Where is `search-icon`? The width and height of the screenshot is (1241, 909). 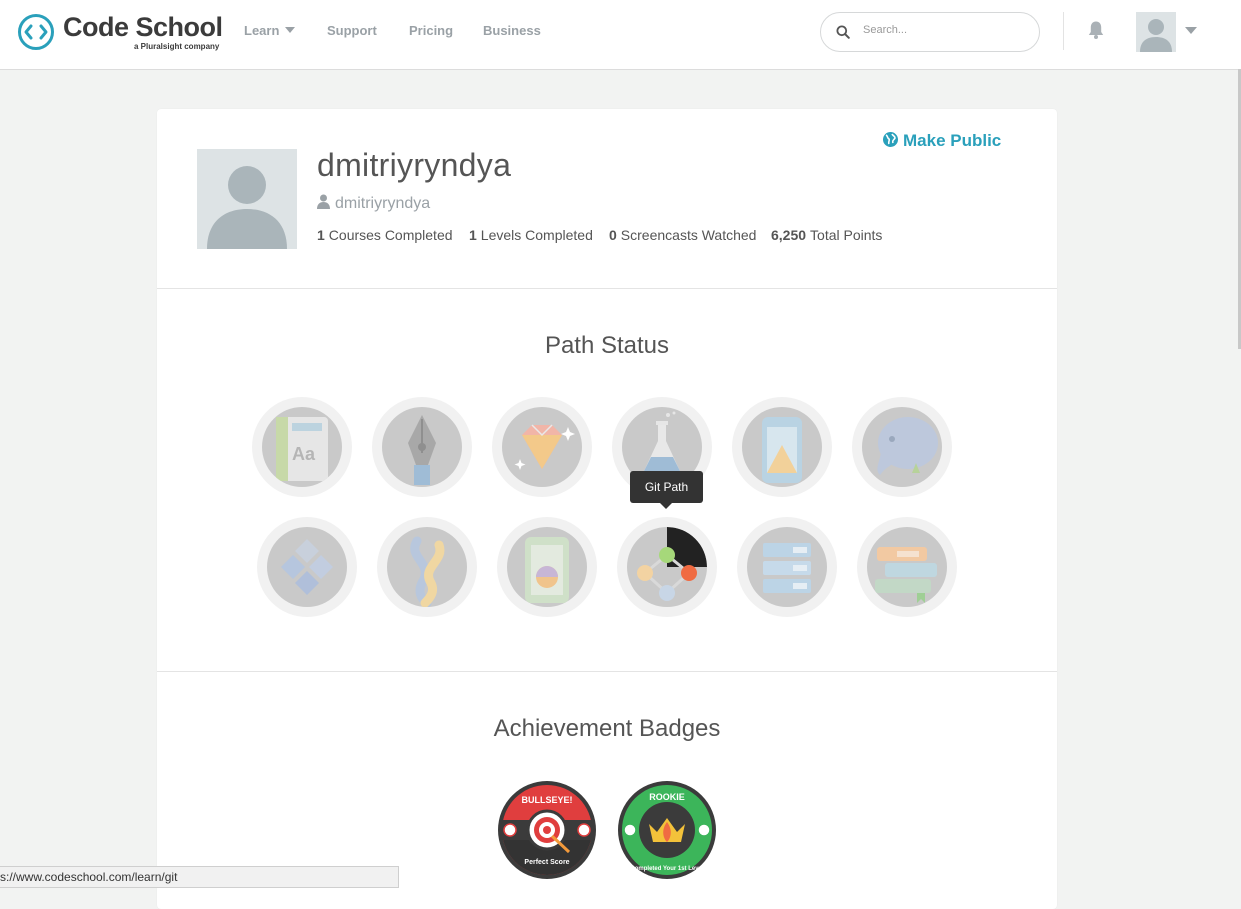
search-icon is located at coordinates (843, 32).